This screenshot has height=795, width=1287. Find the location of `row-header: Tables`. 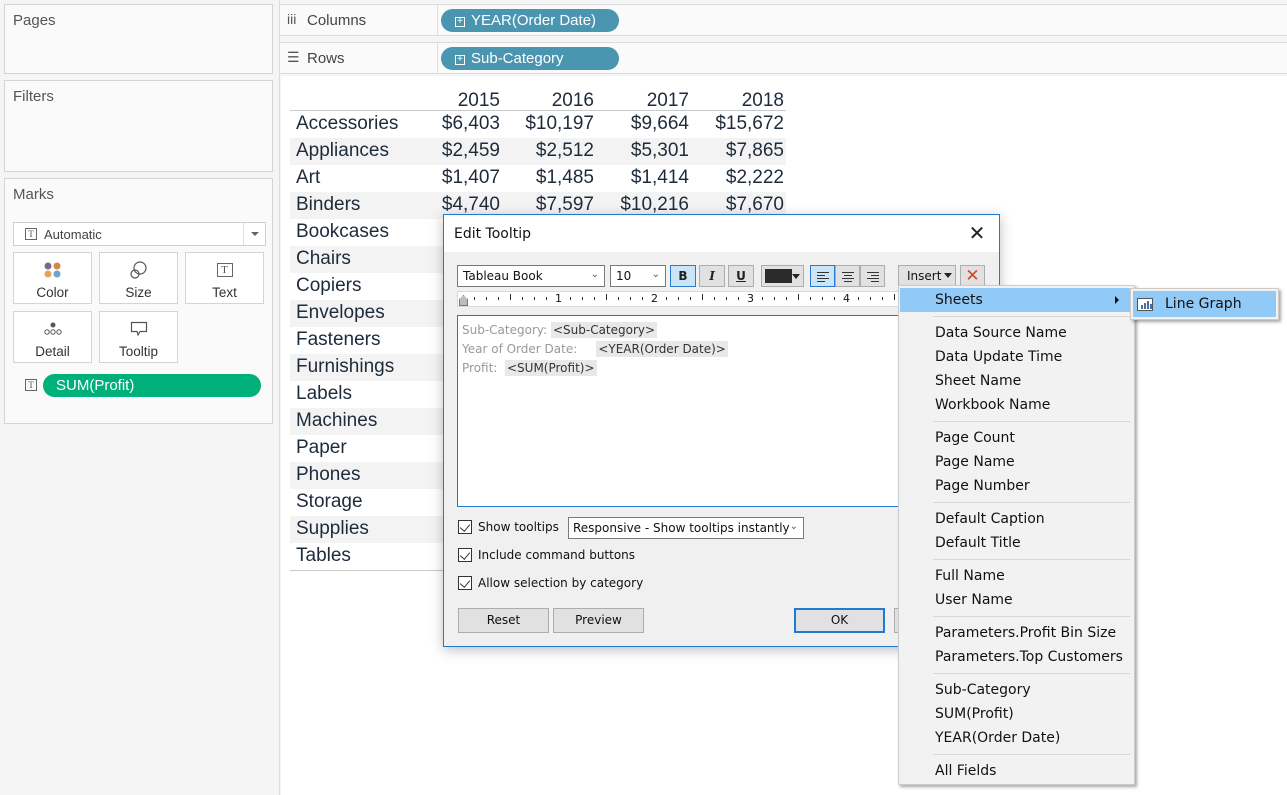

row-header: Tables is located at coordinates (323, 556).